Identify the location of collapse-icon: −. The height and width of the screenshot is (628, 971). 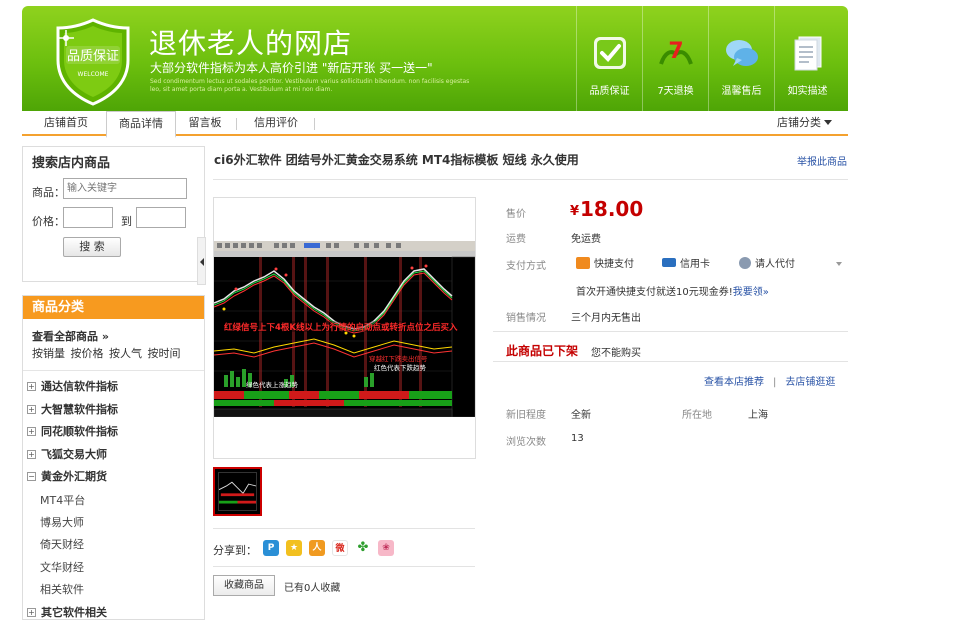
(31, 476).